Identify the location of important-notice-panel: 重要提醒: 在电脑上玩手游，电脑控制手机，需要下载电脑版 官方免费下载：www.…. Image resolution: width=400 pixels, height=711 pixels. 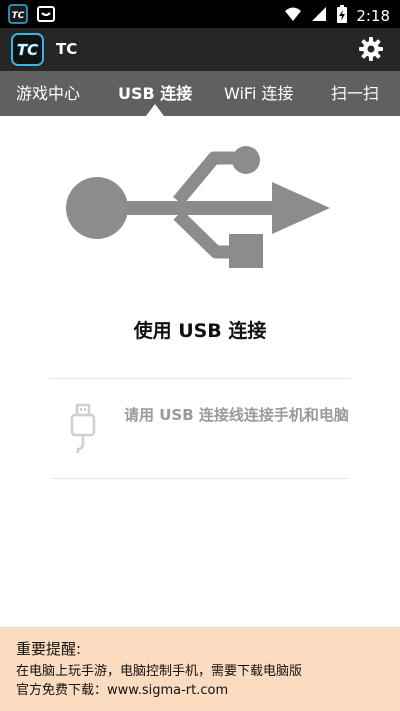
(200, 669).